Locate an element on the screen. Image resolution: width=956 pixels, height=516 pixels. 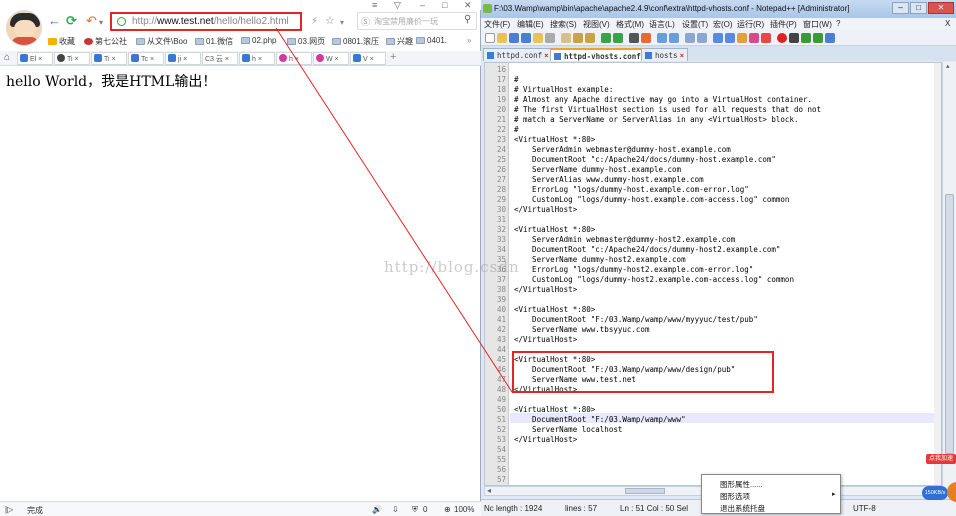
save-icon is located at coordinates (514, 38).